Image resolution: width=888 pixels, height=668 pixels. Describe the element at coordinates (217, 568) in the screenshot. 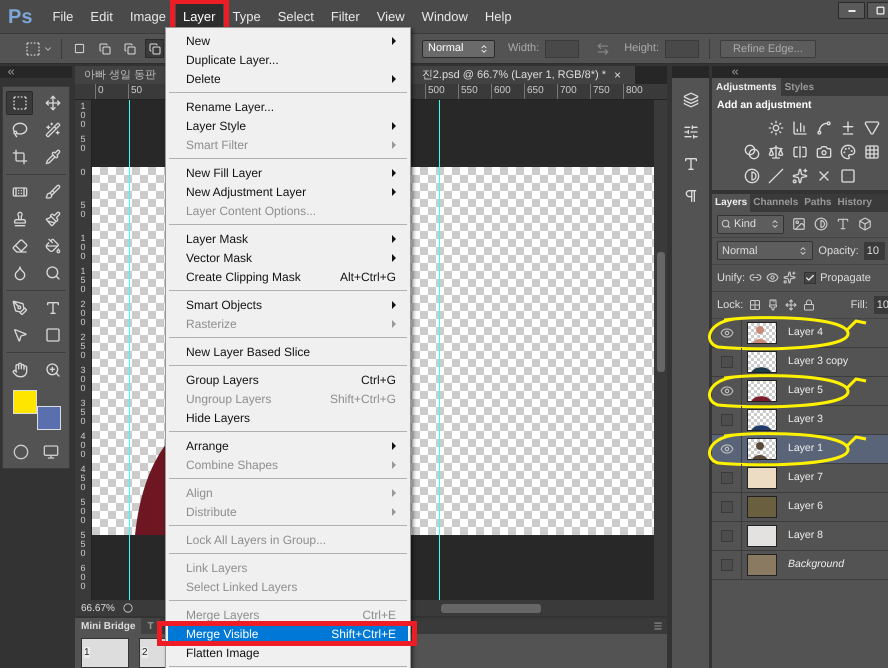

I see `menu-entry-label: Link Layers` at that location.